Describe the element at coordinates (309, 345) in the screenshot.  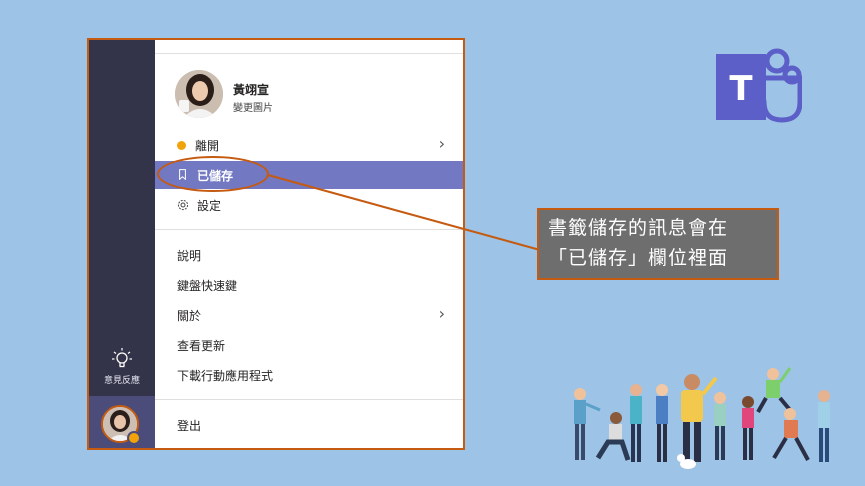
I see `menu-item-whats-new: 查看更新` at that location.